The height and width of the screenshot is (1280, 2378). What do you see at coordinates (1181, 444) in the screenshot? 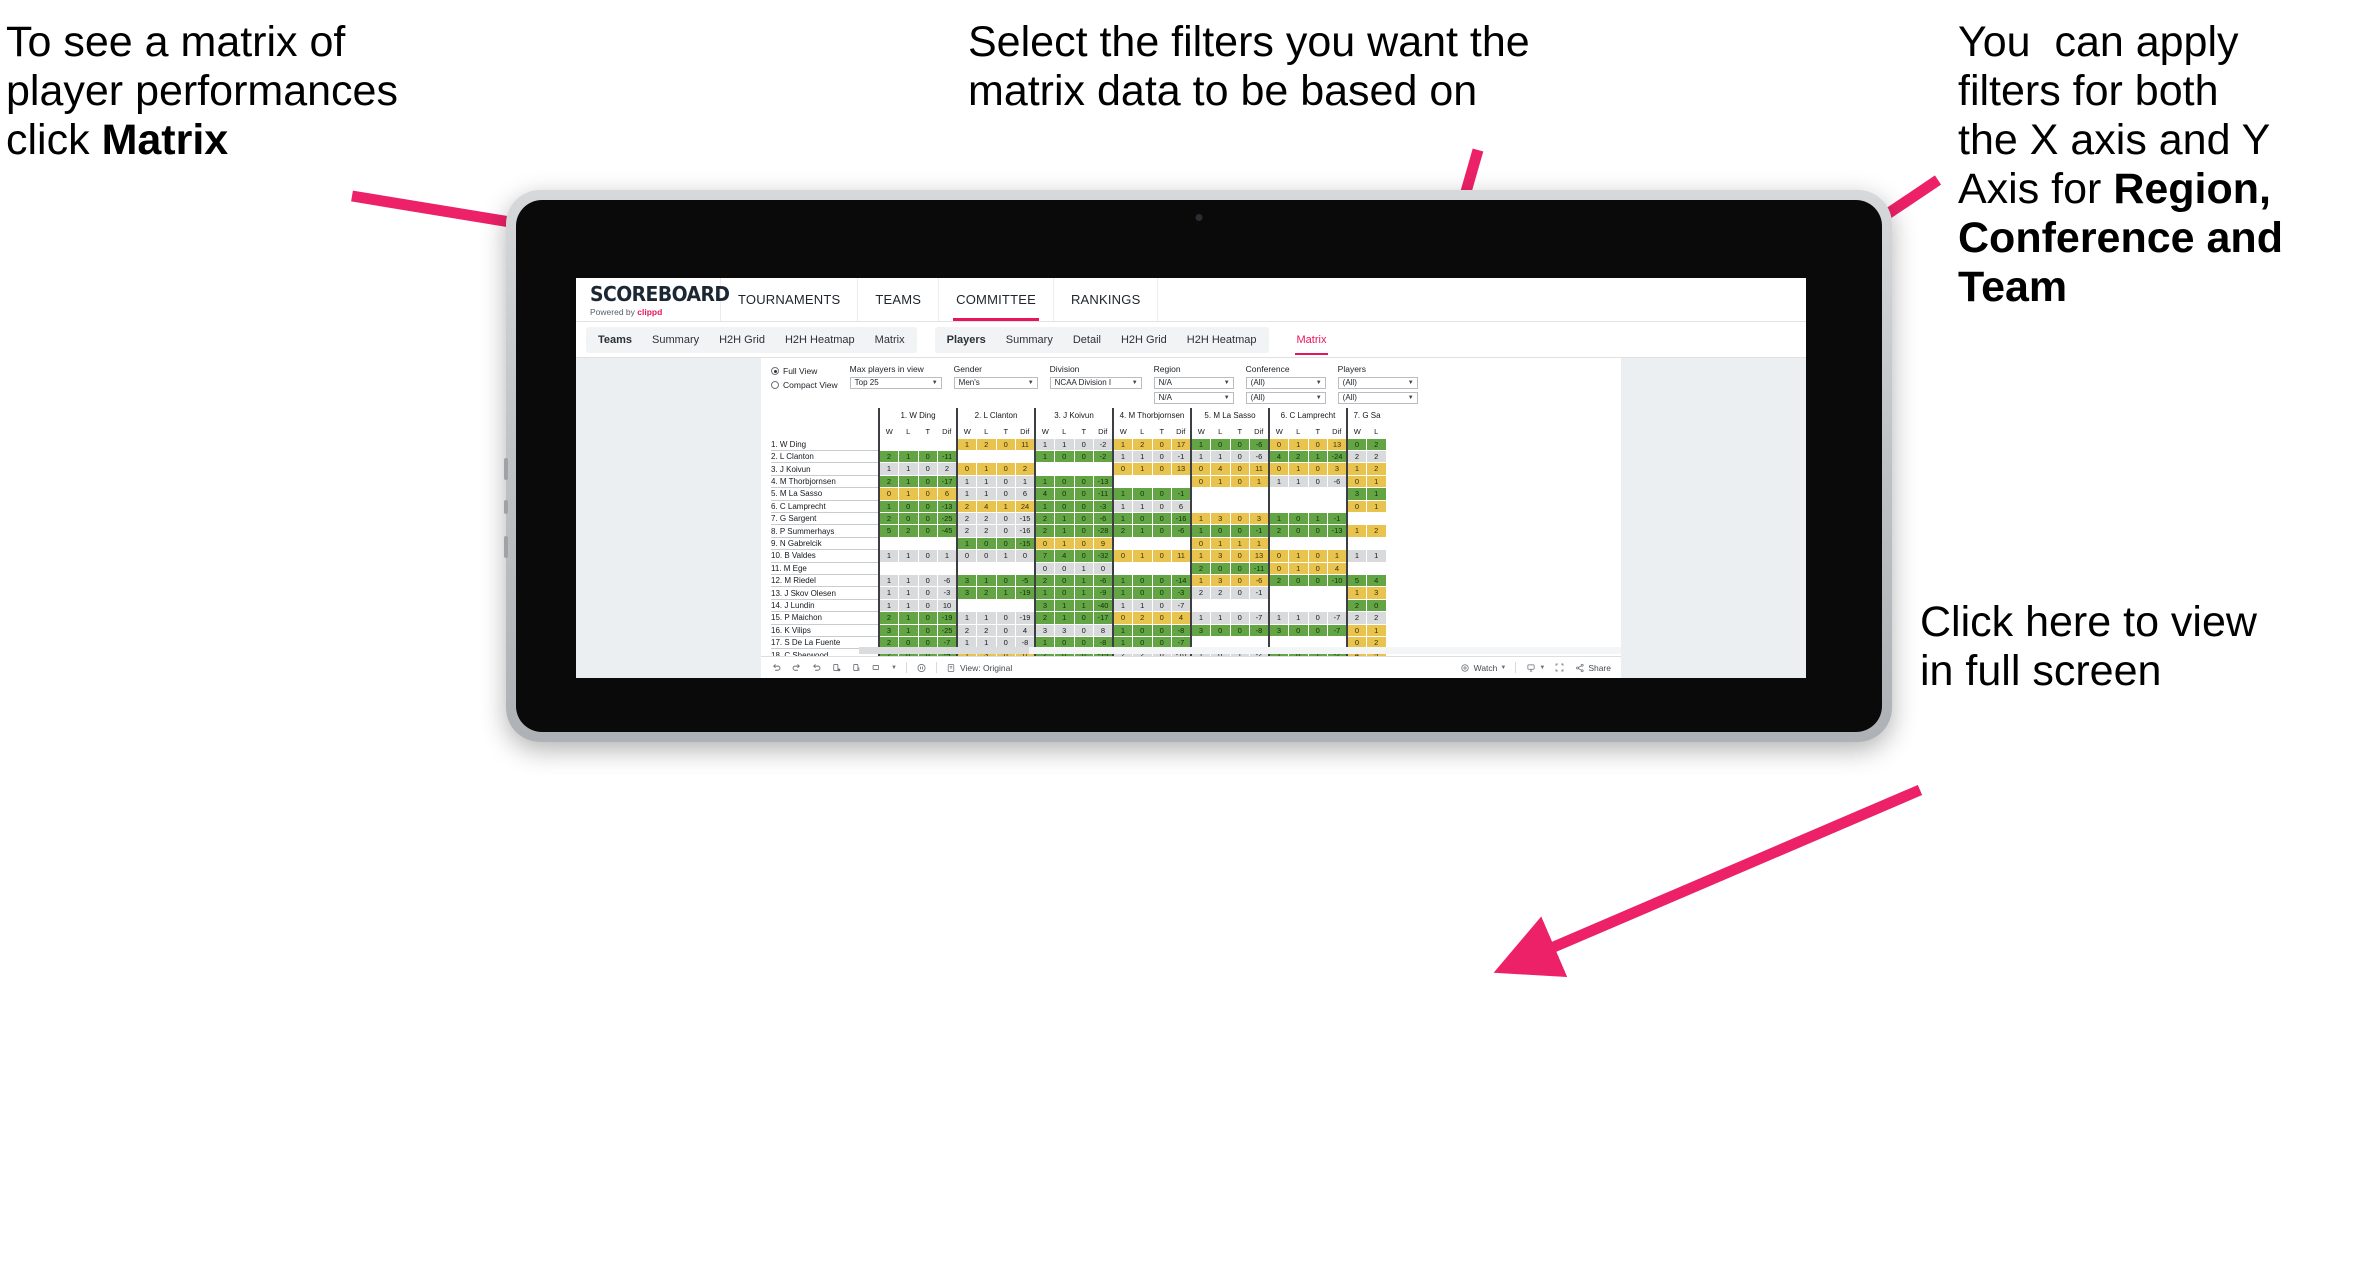
I see `matrix-cell: 17` at bounding box center [1181, 444].